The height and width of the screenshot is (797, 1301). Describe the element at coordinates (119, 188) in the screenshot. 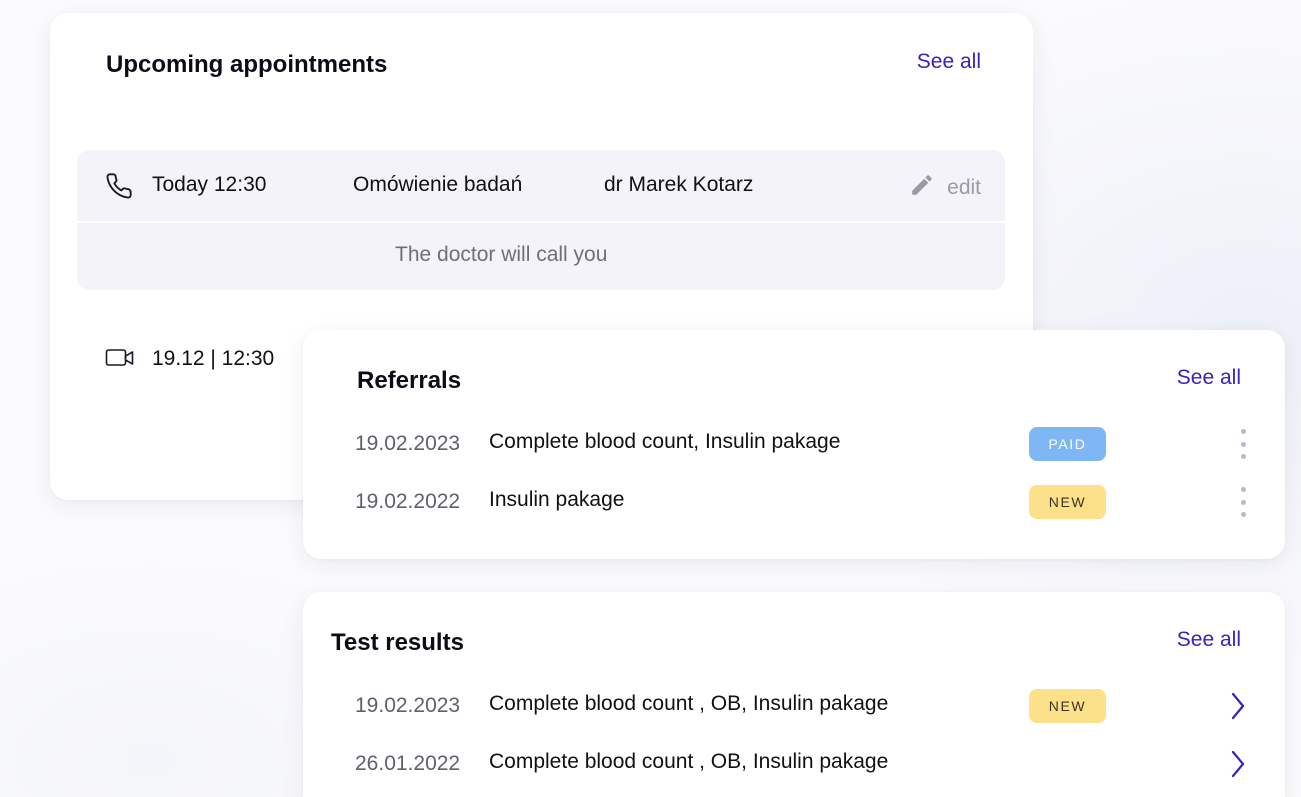

I see `phone-icon` at that location.